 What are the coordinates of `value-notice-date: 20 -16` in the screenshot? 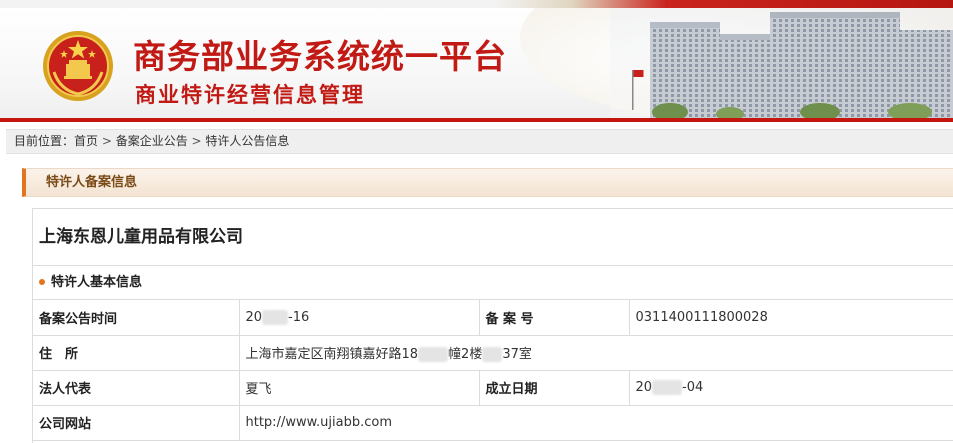 It's located at (359, 318).